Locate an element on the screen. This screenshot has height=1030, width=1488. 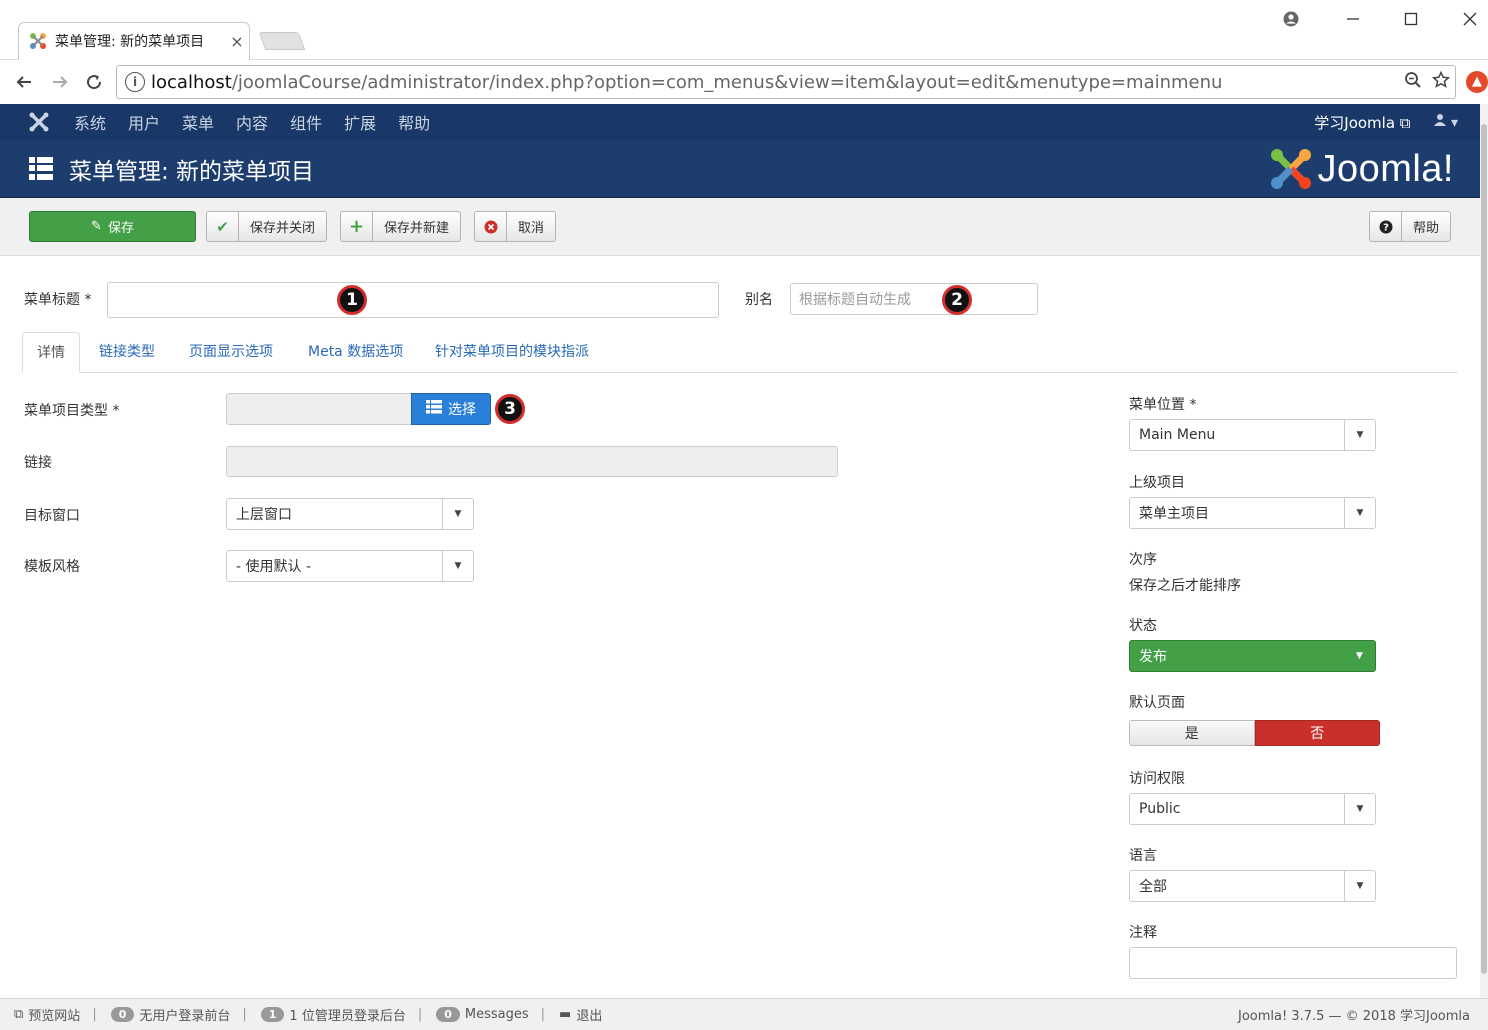
menu-extensions: 扩展 is located at coordinates (360, 122).